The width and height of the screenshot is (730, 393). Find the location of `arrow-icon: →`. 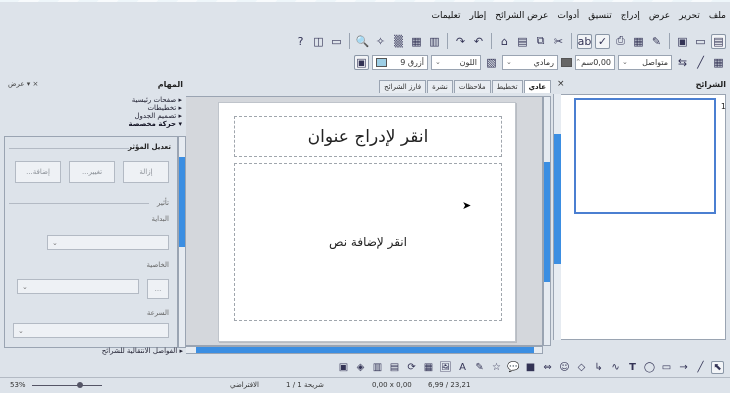

arrow-icon: → is located at coordinates (683, 367).